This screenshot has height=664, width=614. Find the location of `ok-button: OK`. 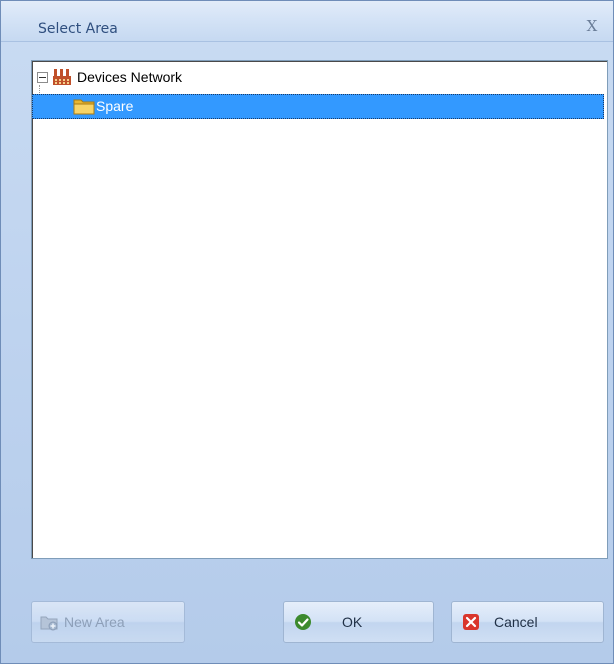

ok-button: OK is located at coordinates (358, 622).